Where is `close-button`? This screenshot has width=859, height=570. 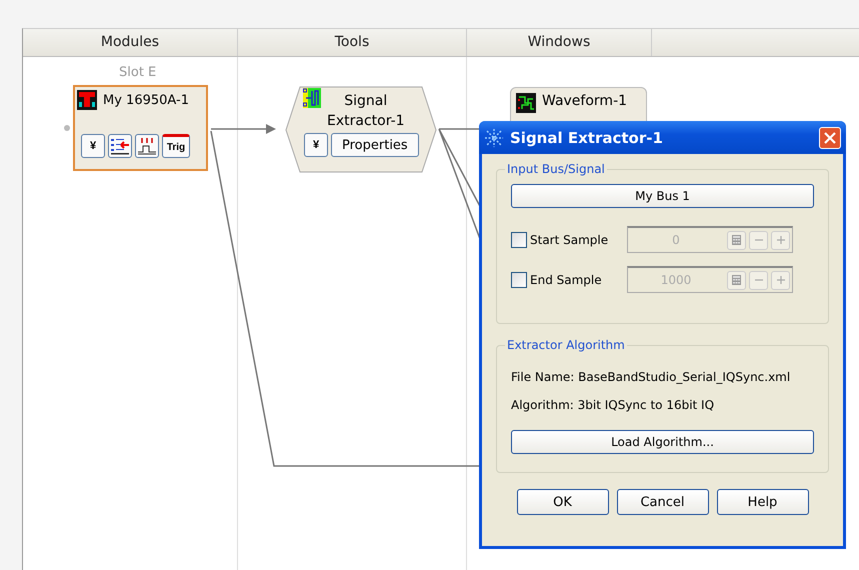 close-button is located at coordinates (830, 137).